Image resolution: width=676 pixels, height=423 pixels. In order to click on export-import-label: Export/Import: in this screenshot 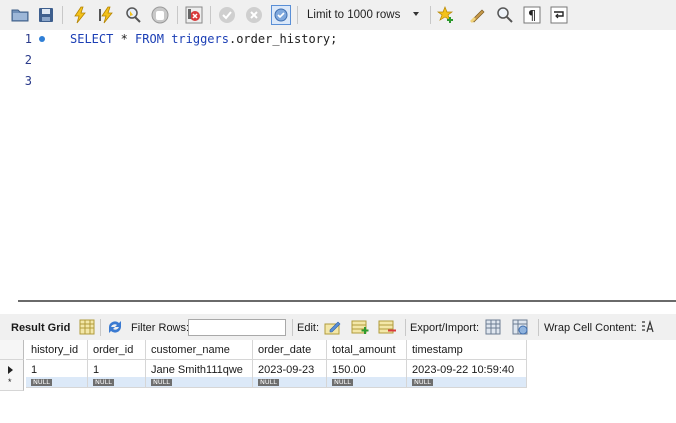, I will do `click(445, 328)`.